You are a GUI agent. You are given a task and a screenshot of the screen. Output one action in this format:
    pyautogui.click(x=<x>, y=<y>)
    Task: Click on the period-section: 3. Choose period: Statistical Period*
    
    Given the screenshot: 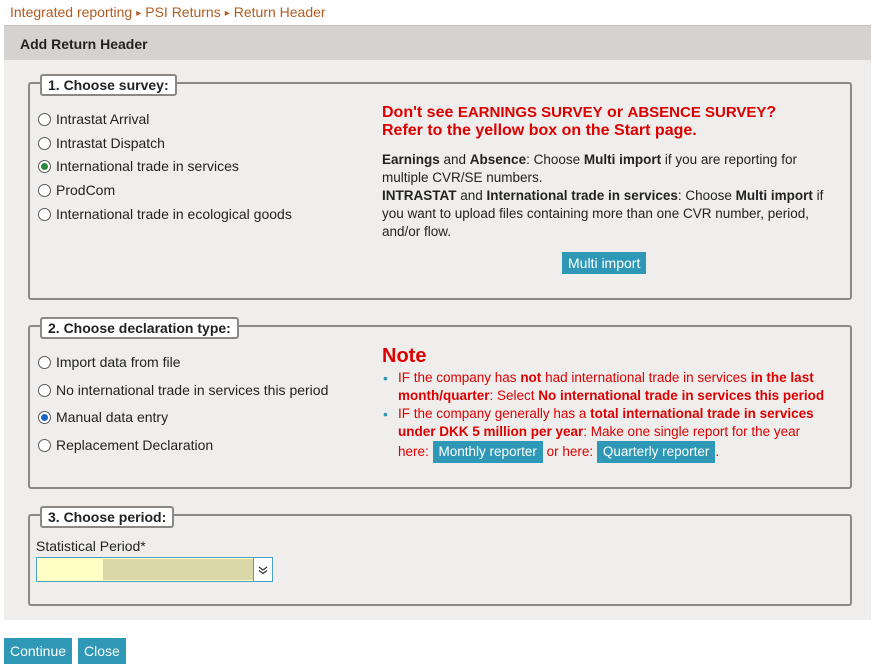 What is the action you would take?
    pyautogui.click(x=440, y=556)
    